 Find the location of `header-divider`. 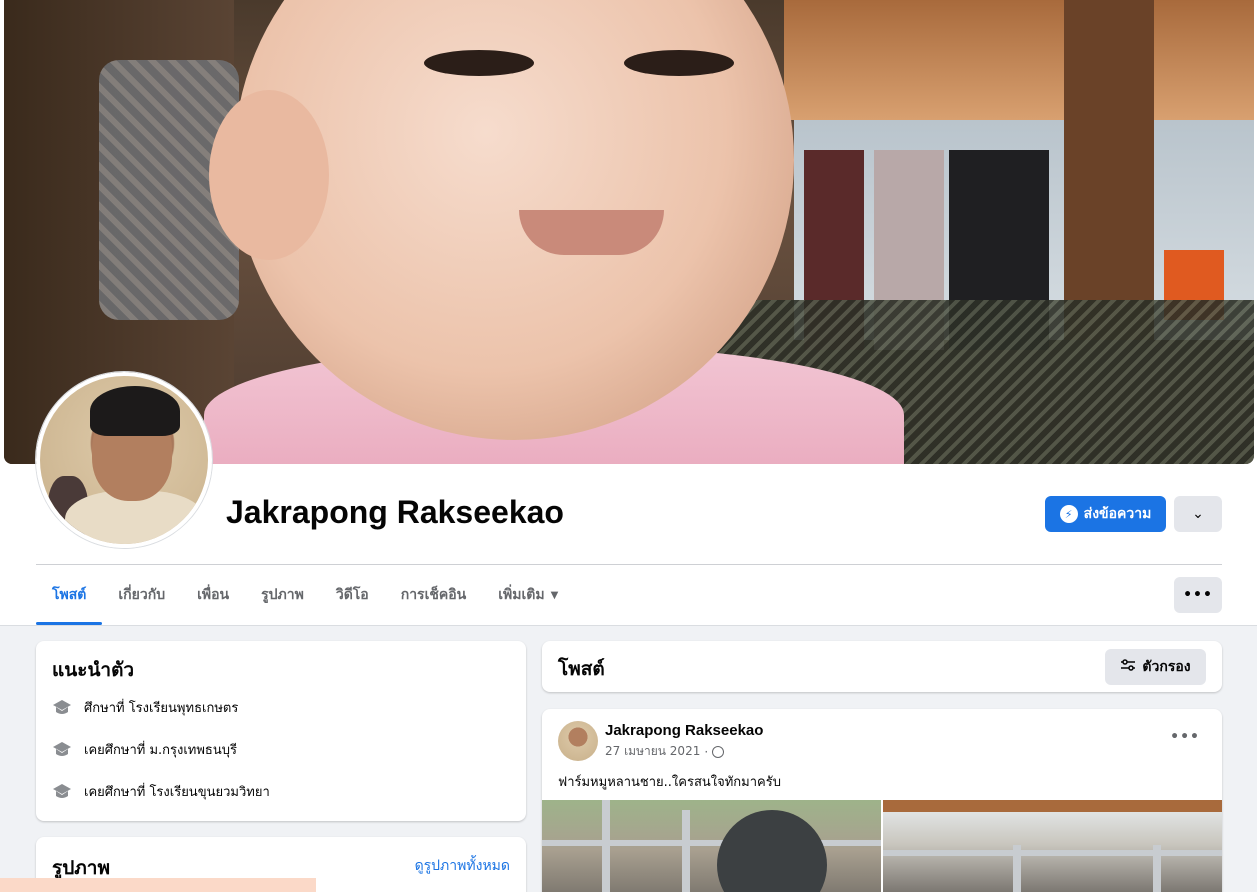

header-divider is located at coordinates (629, 564).